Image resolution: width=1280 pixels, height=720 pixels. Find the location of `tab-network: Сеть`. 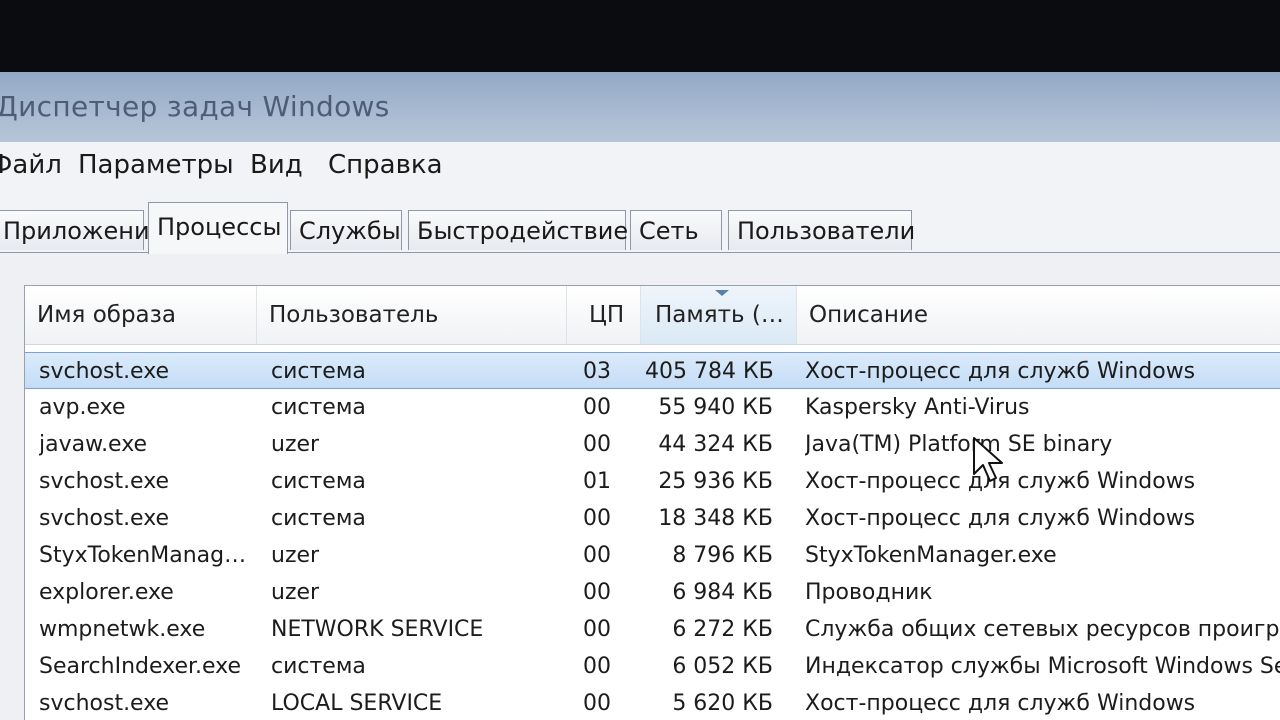

tab-network: Сеть is located at coordinates (676, 230).